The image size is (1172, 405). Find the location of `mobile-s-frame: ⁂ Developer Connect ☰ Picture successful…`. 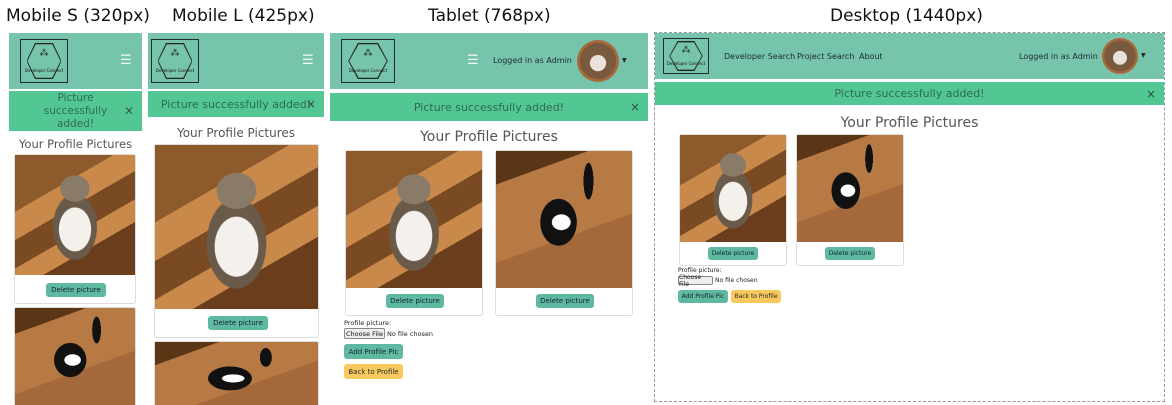

mobile-s-frame: ⁂ Developer Connect ☰ Picture successful… is located at coordinates (75, 219).